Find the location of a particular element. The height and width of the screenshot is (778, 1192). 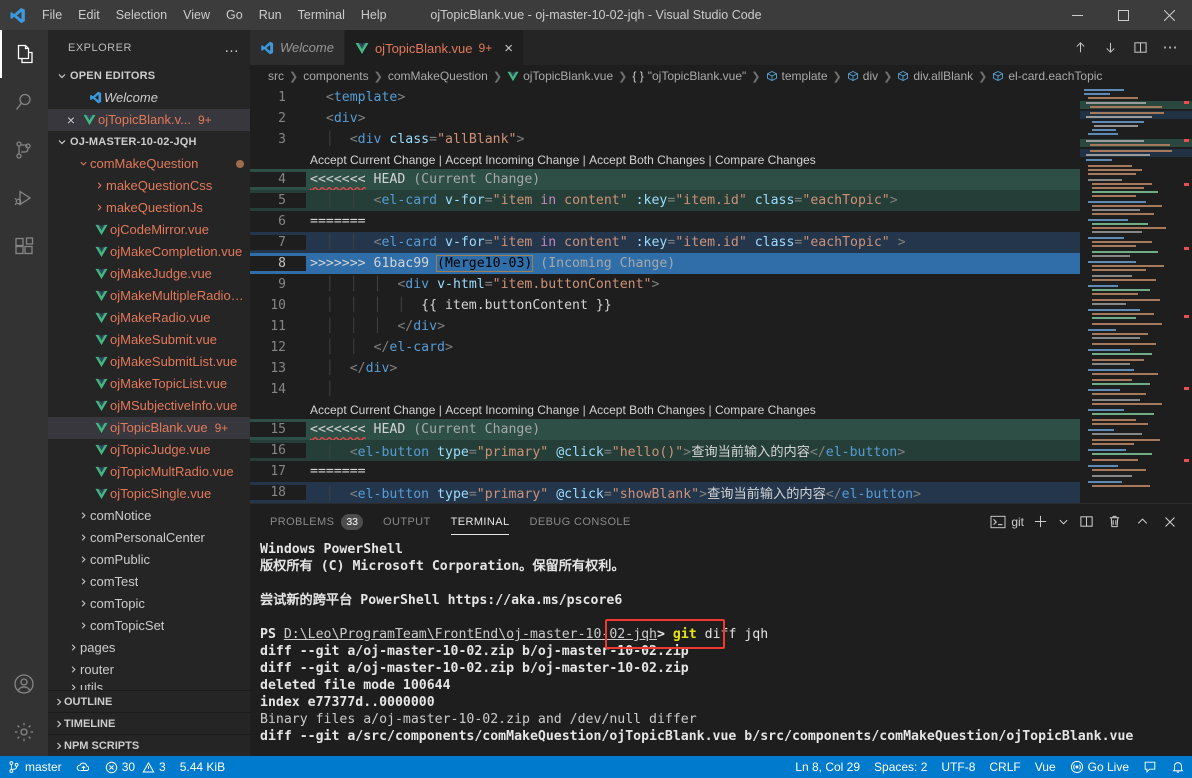

status-indentation: Spaces: 2 is located at coordinates (900, 767).